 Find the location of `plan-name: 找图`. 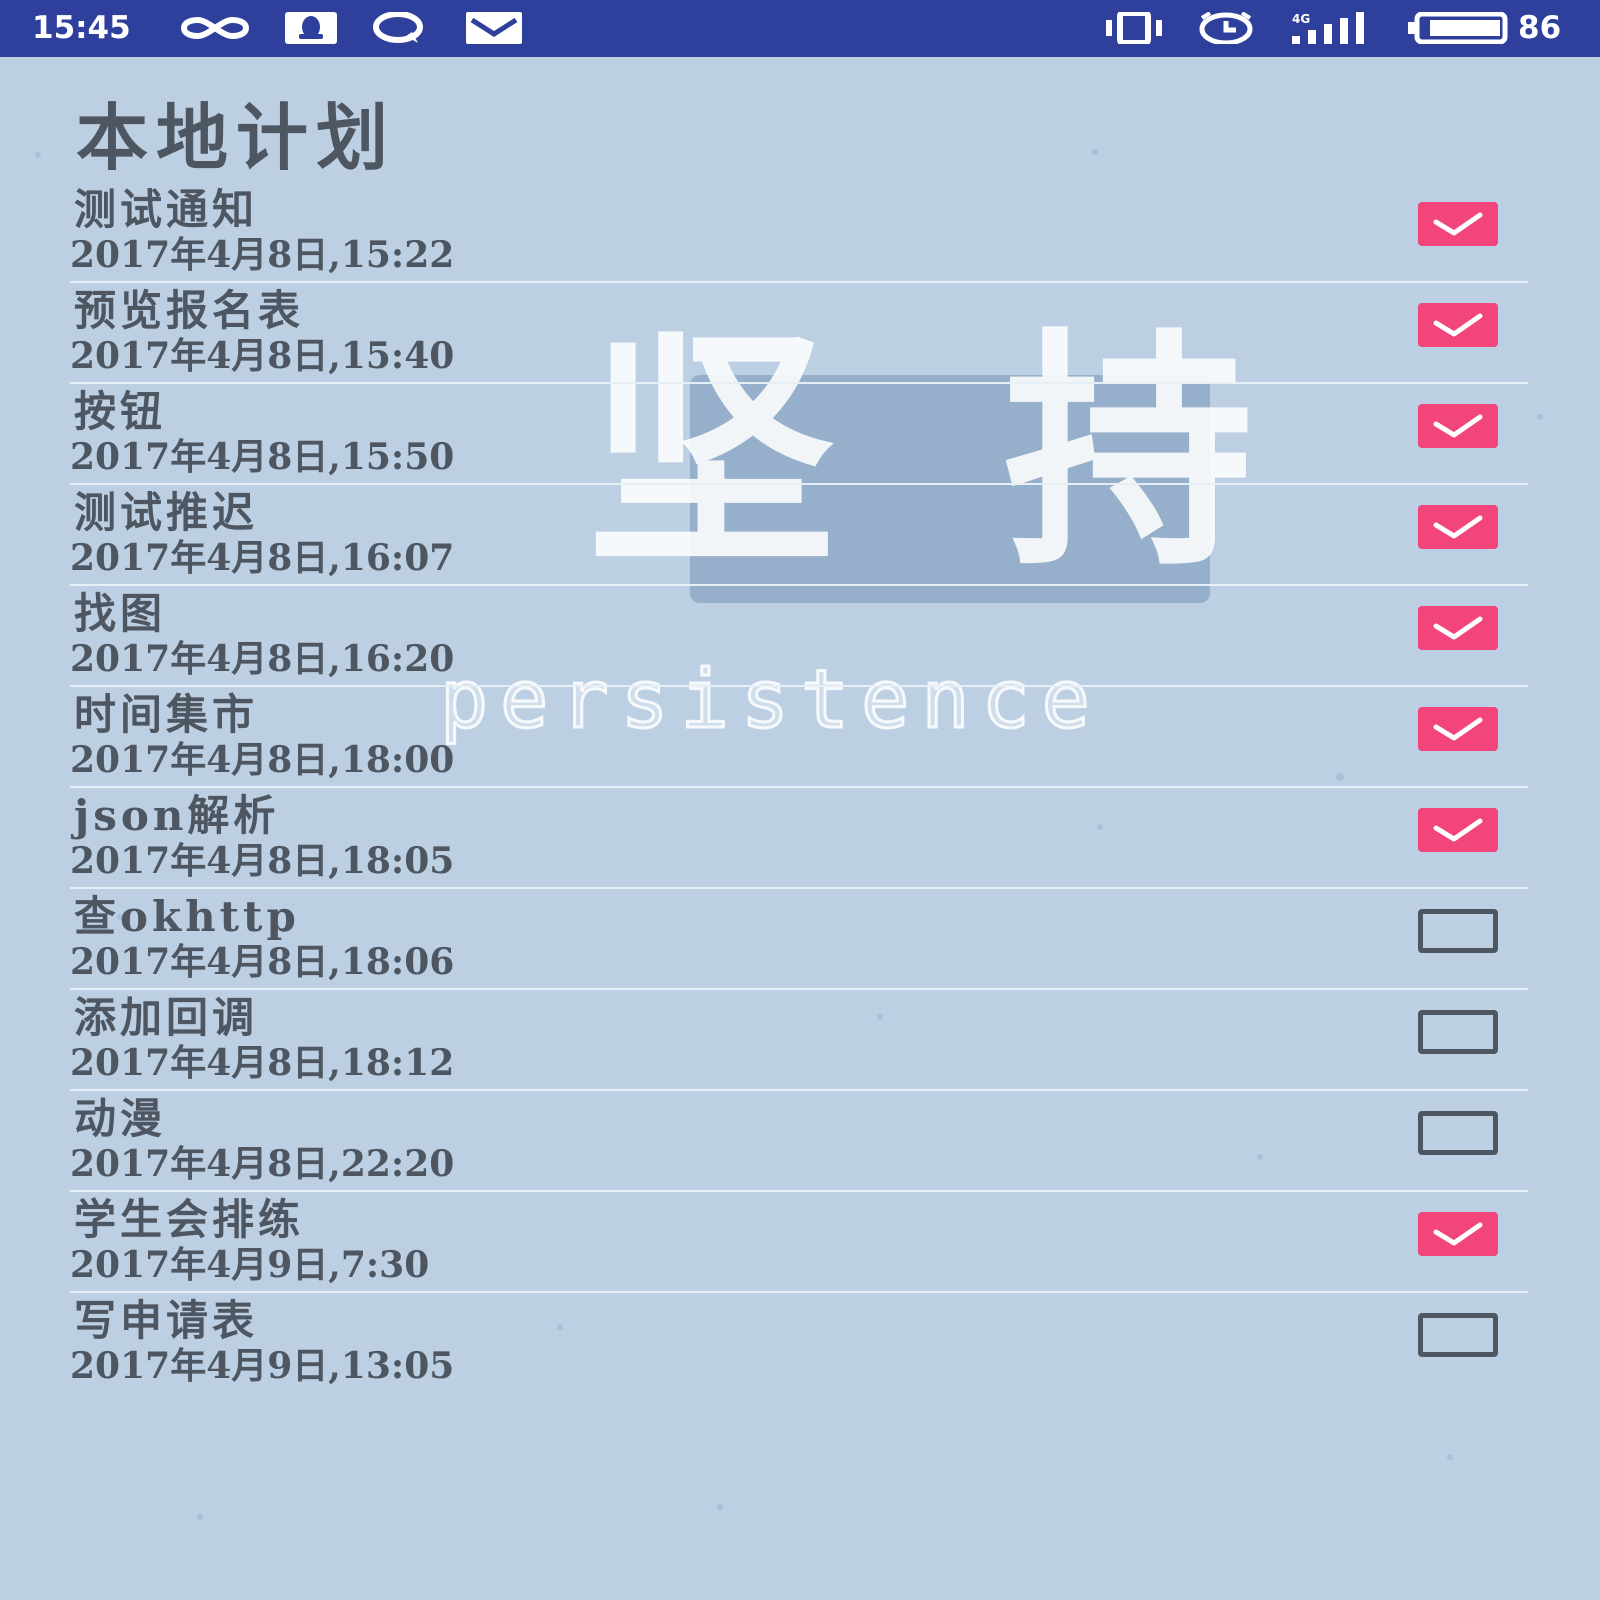

plan-name: 找图 is located at coordinates (120, 613).